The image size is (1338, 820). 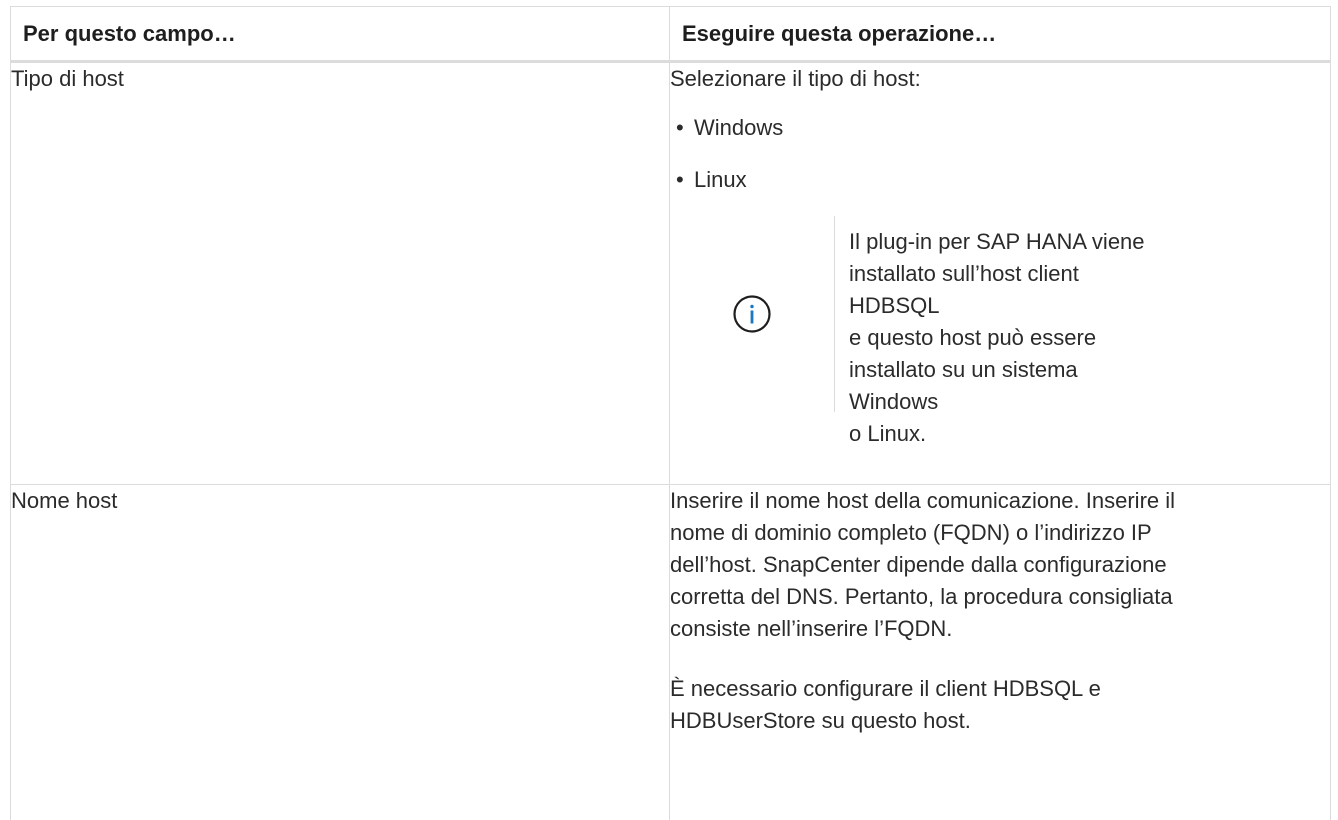 What do you see at coordinates (820, 720) in the screenshot?
I see `text-line: HDBUserStore su questo host.` at bounding box center [820, 720].